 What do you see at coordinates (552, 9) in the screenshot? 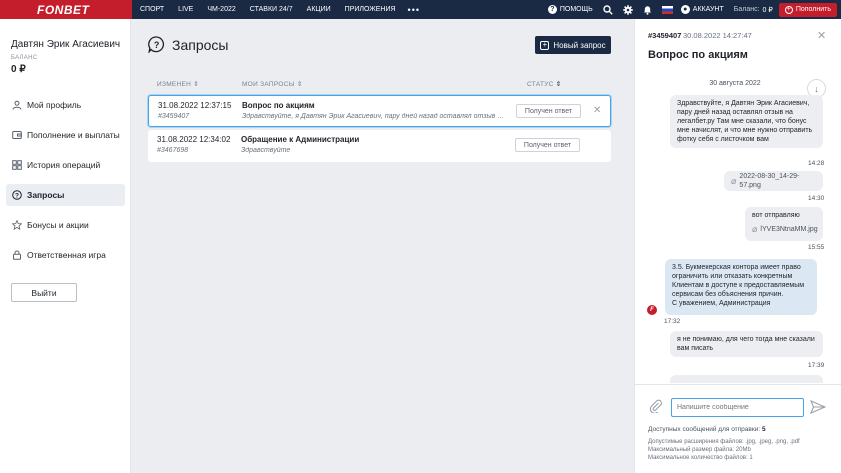
I see `help-icon: ?` at bounding box center [552, 9].